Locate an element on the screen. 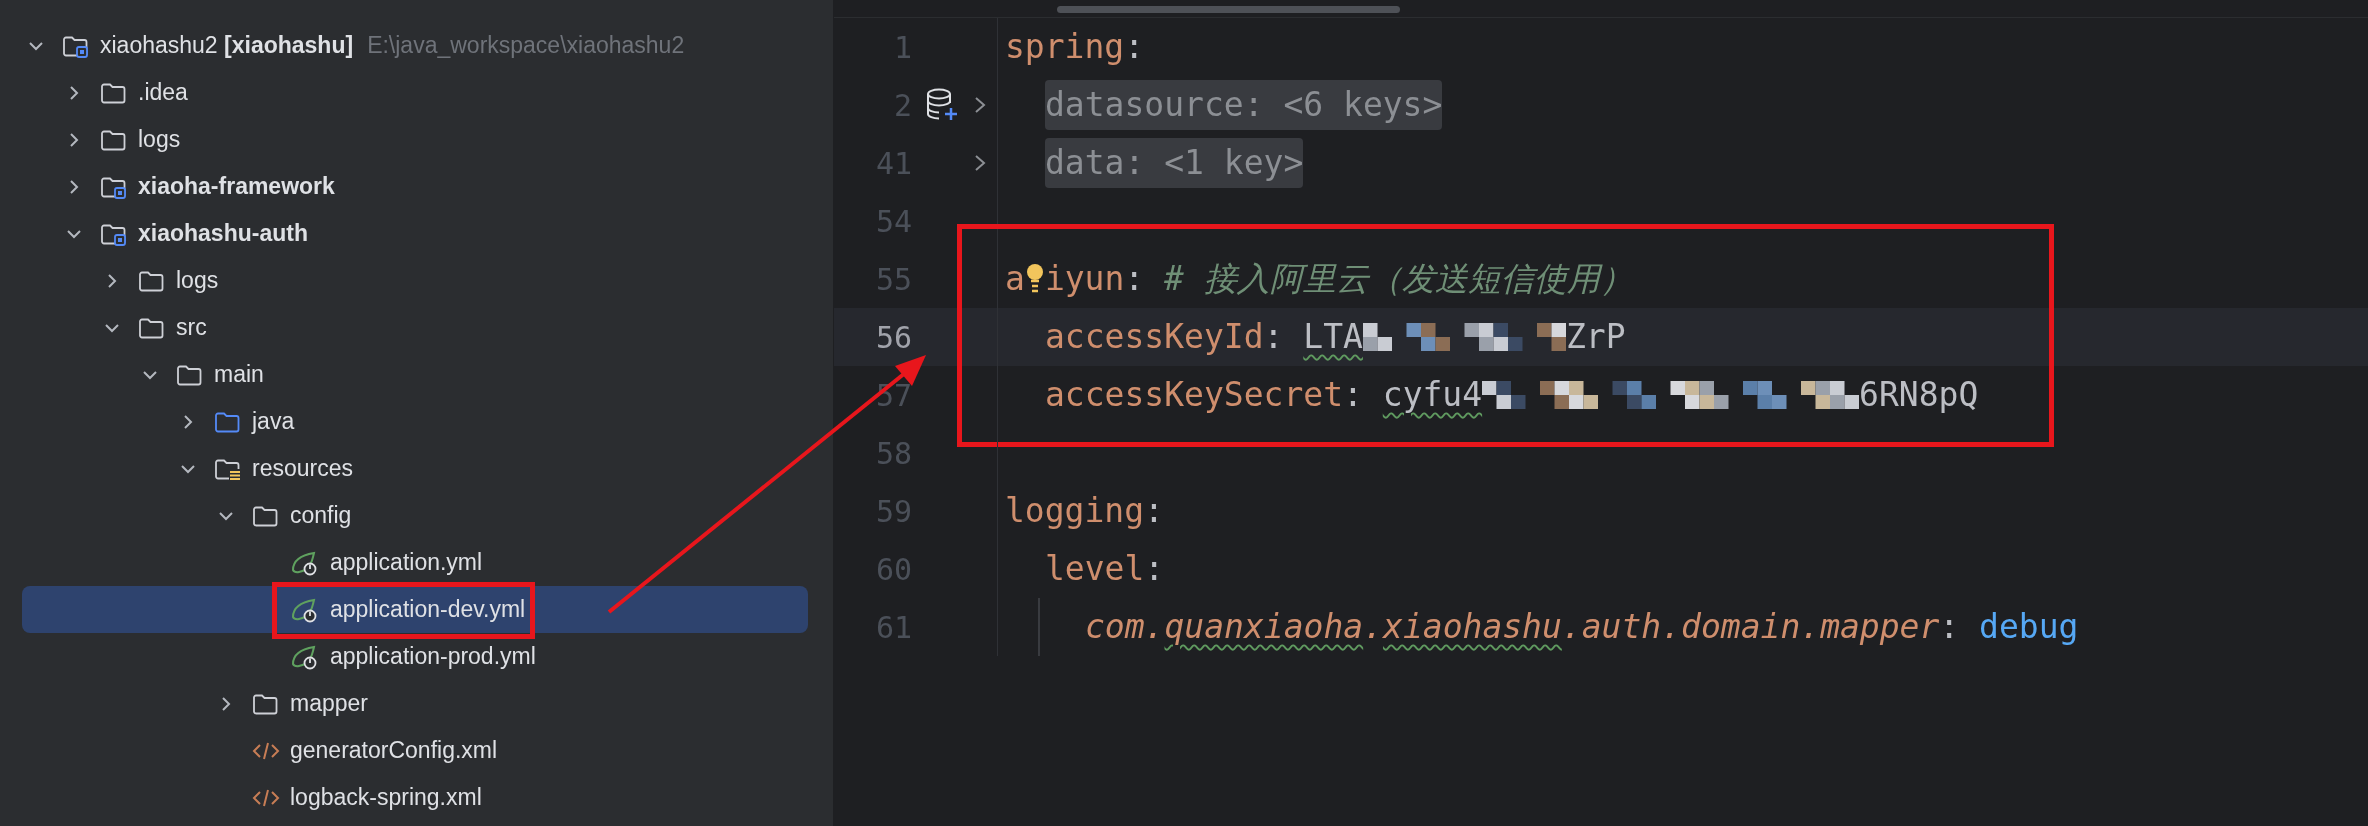  code-text: spring: is located at coordinates (1075, 47).